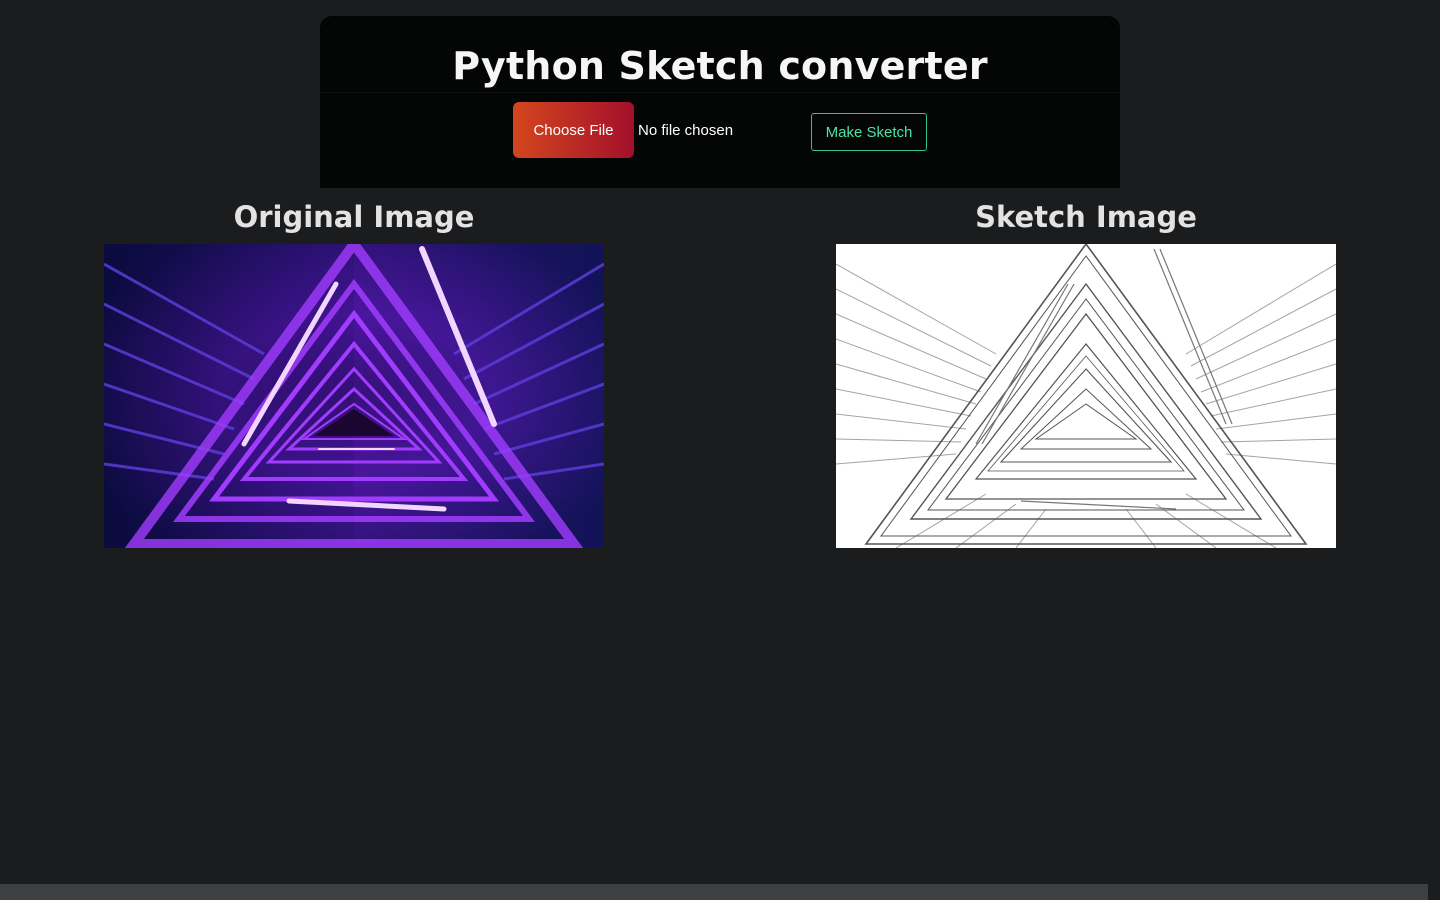  I want to click on scrollbar-corner, so click(1434, 892).